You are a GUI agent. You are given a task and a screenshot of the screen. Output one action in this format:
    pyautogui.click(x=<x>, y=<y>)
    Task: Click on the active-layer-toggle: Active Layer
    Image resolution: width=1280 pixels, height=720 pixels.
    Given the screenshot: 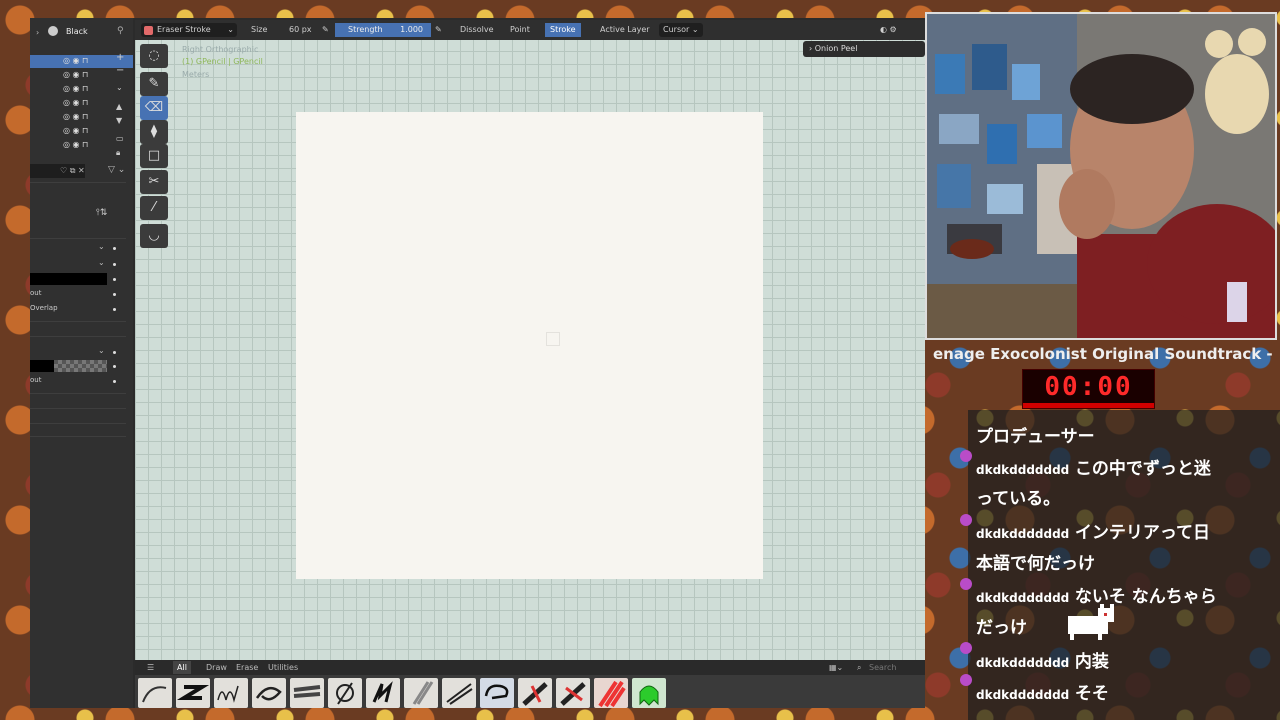 What is the action you would take?
    pyautogui.click(x=625, y=30)
    